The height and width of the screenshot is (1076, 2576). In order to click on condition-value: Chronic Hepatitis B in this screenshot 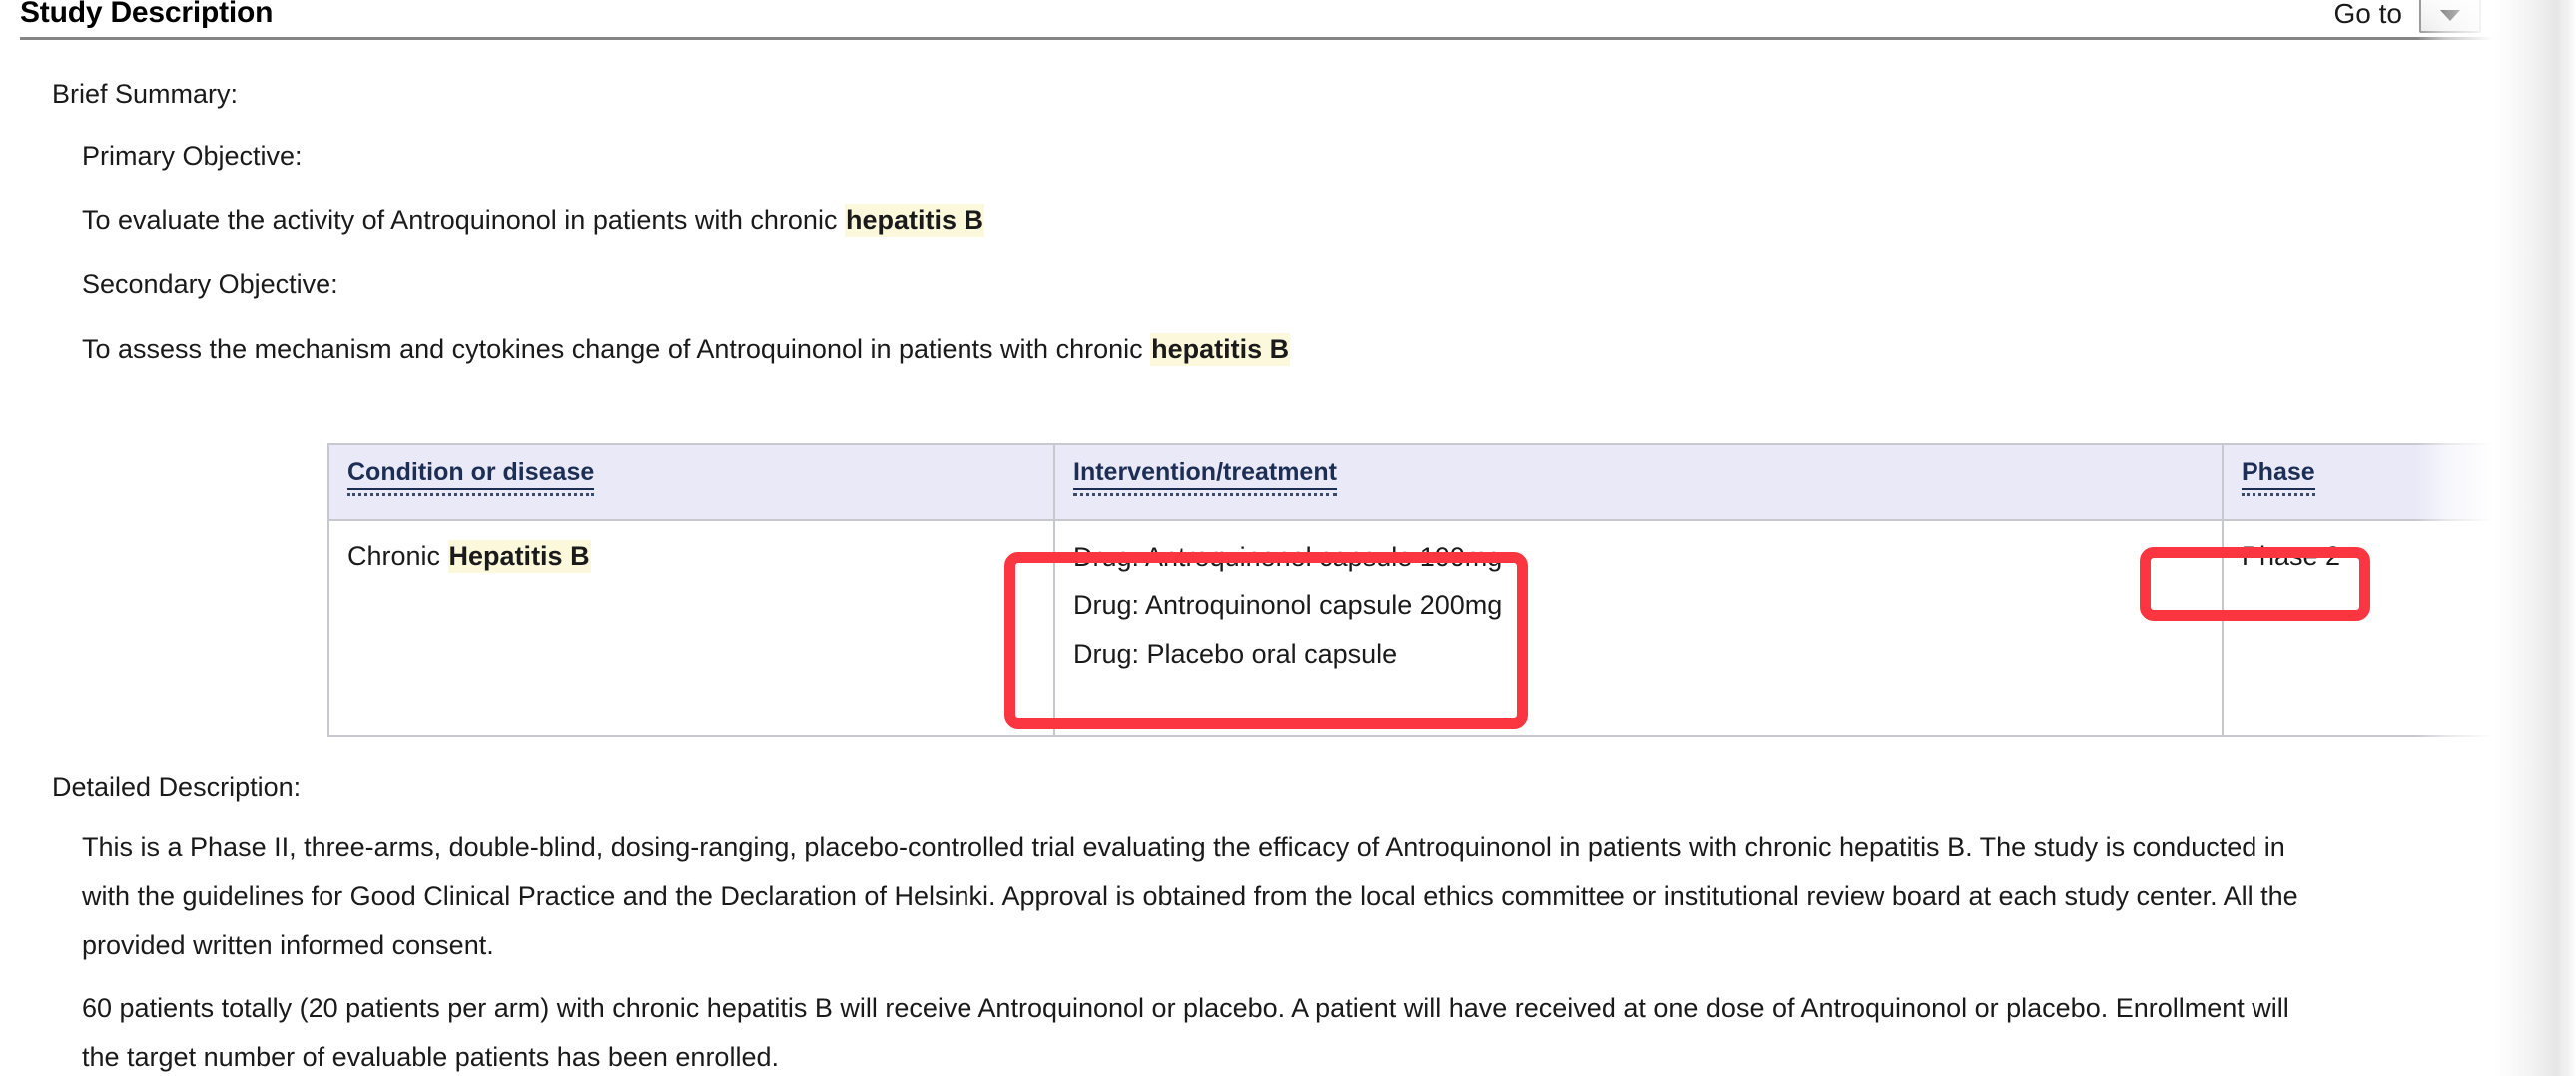, I will do `click(700, 557)`.